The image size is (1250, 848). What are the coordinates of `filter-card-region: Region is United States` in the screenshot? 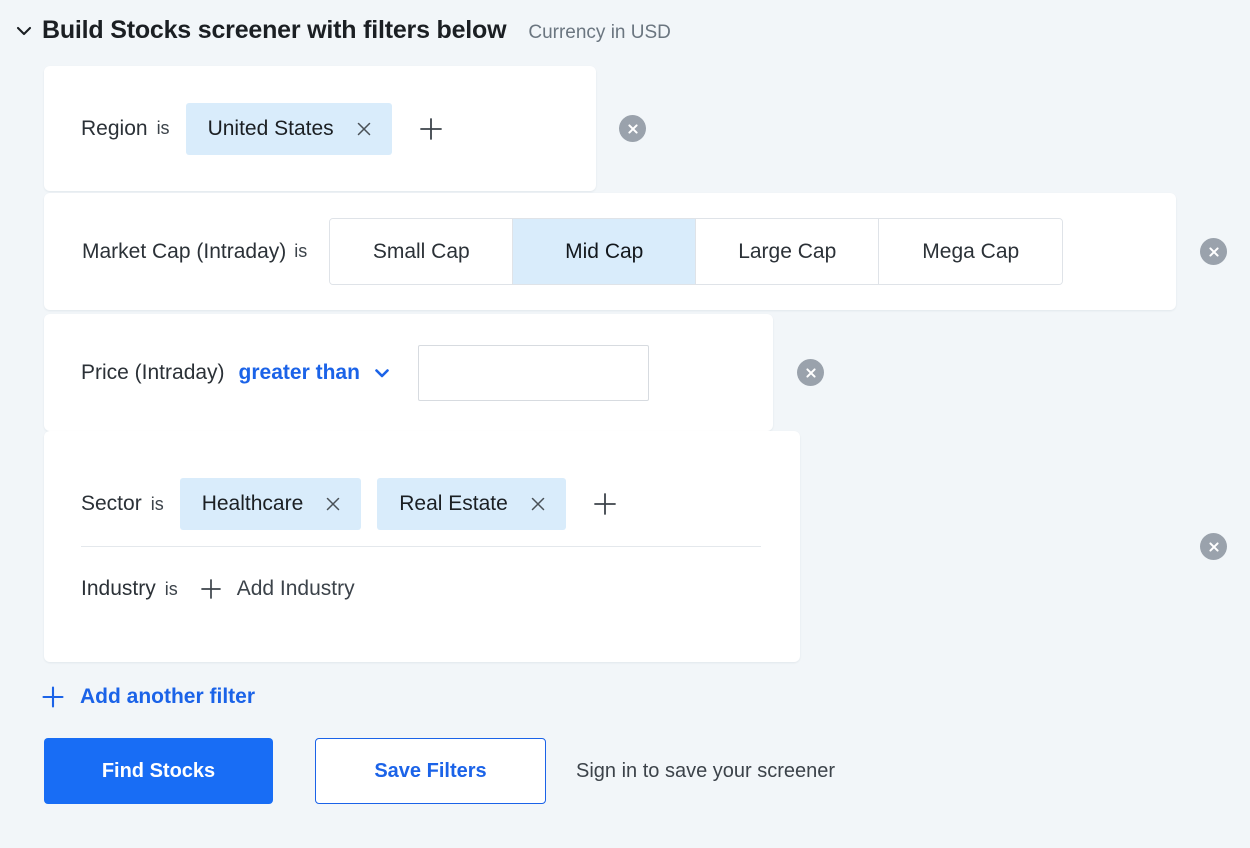 It's located at (320, 128).